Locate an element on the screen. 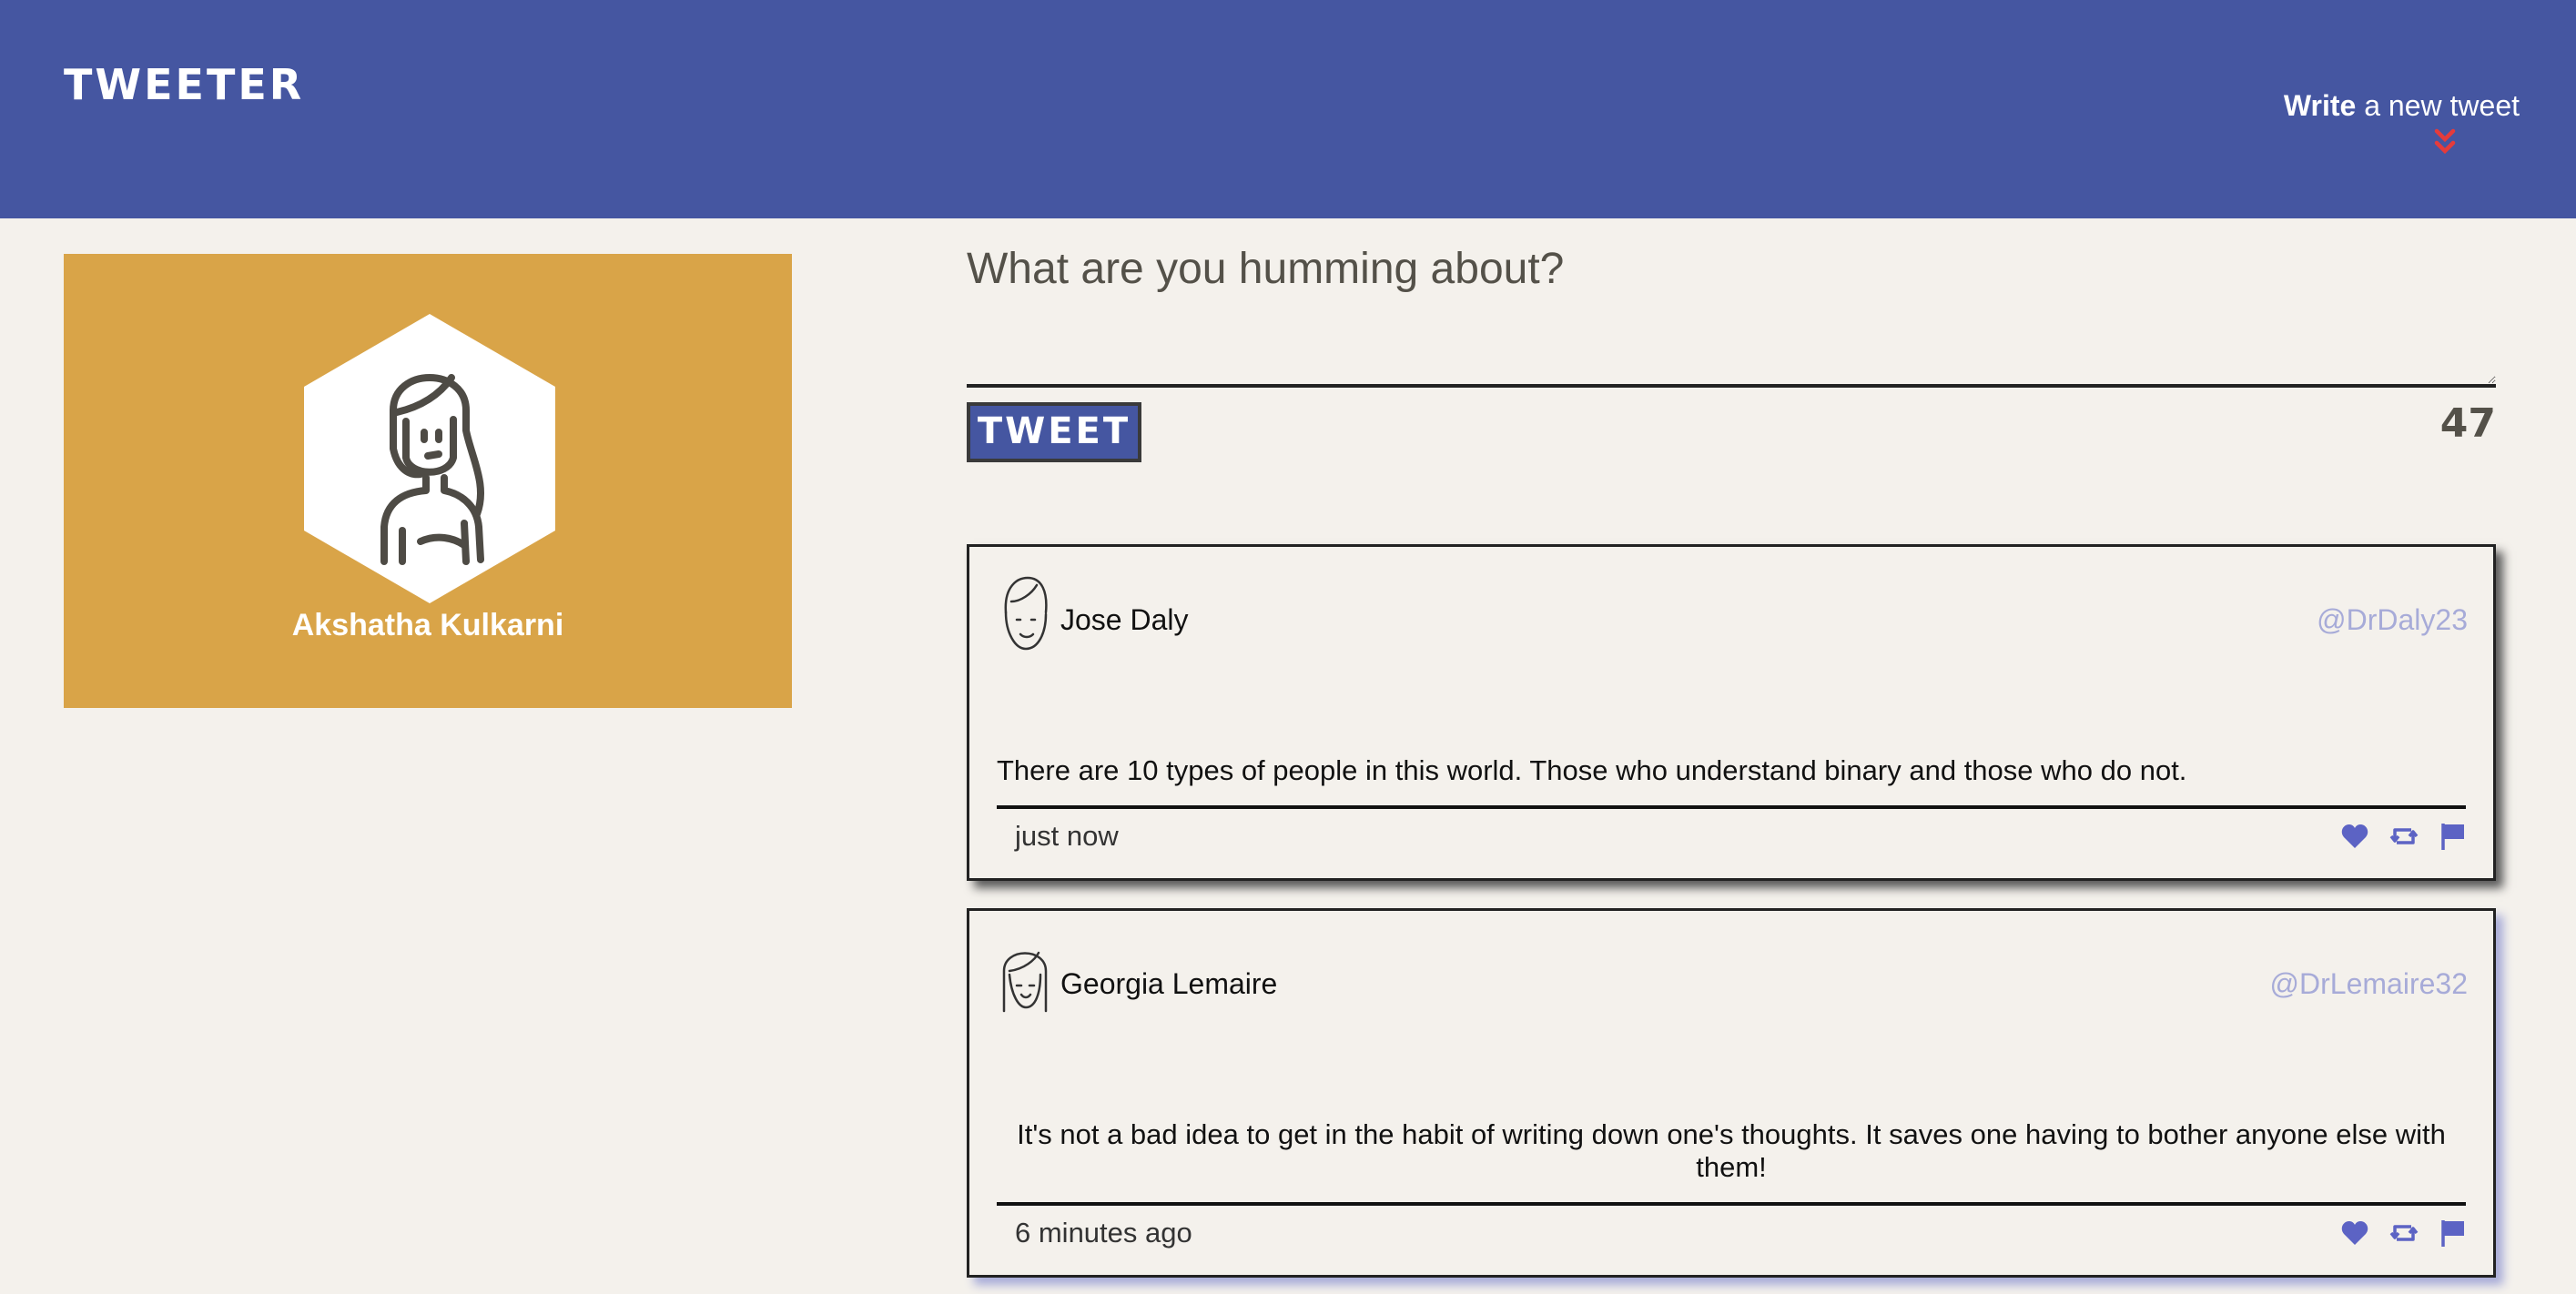 The height and width of the screenshot is (1294, 2576). tweet-author-name: Jose Daly is located at coordinates (1124, 620).